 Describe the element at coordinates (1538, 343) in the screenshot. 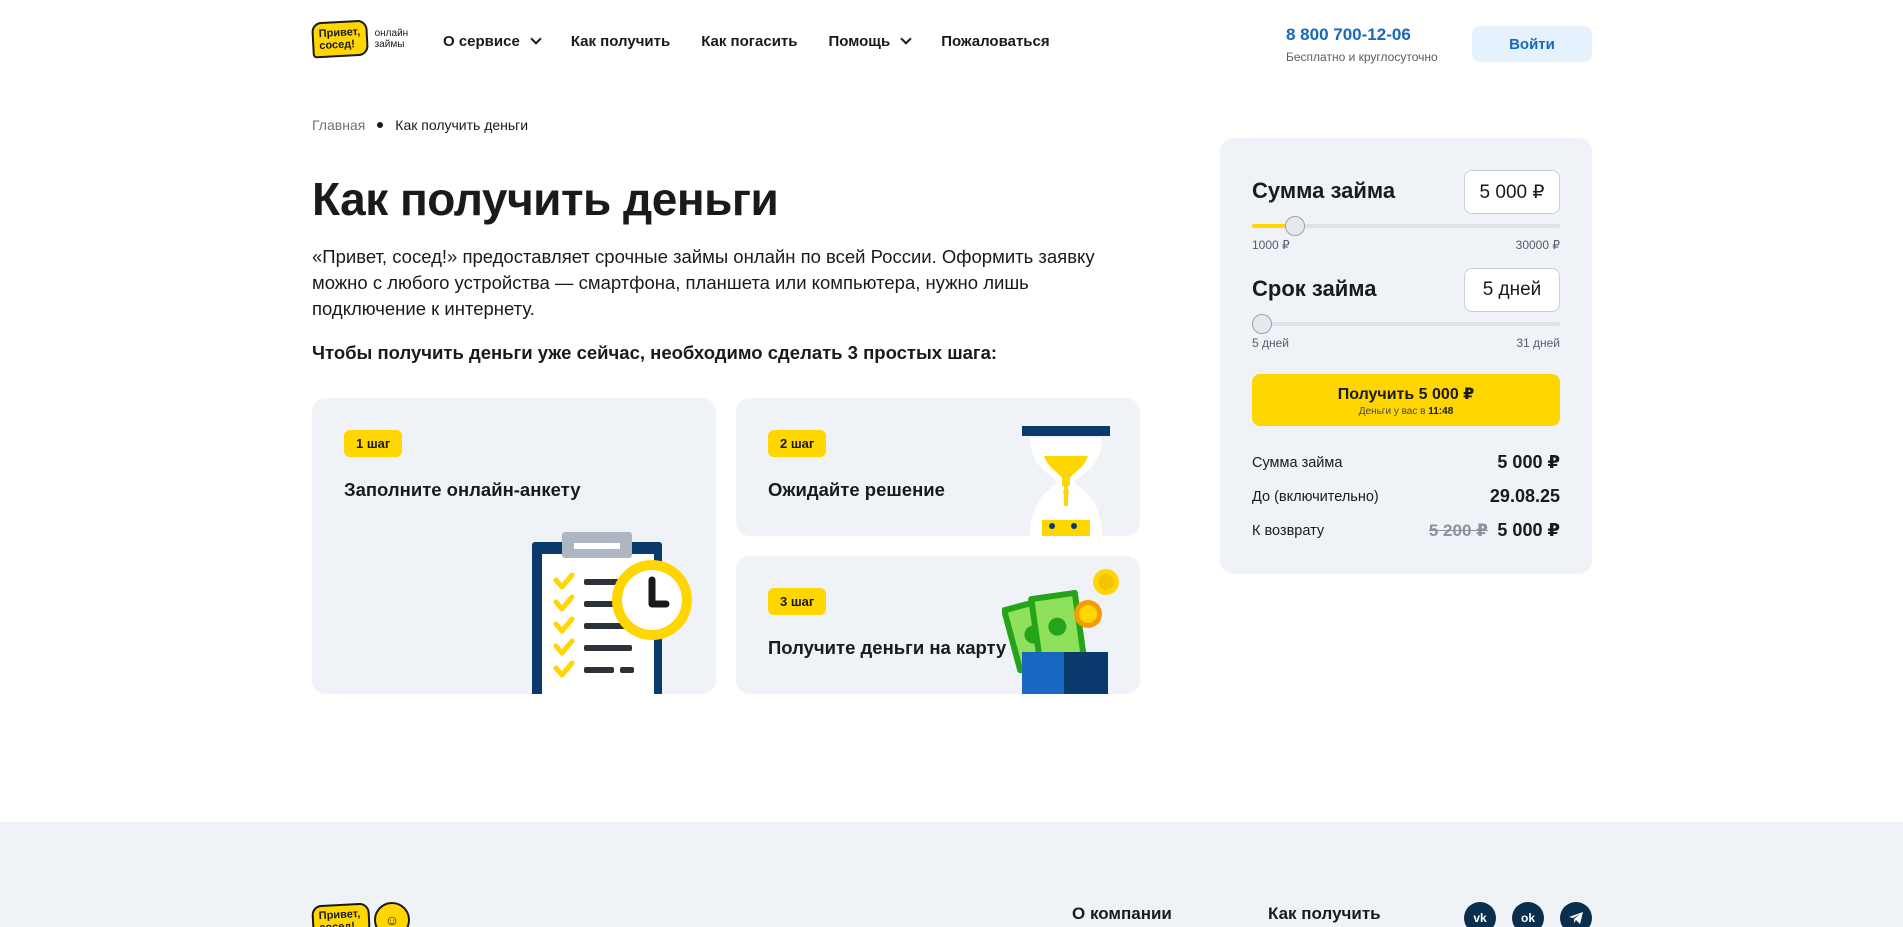

I see `term-max: 31 дней` at that location.